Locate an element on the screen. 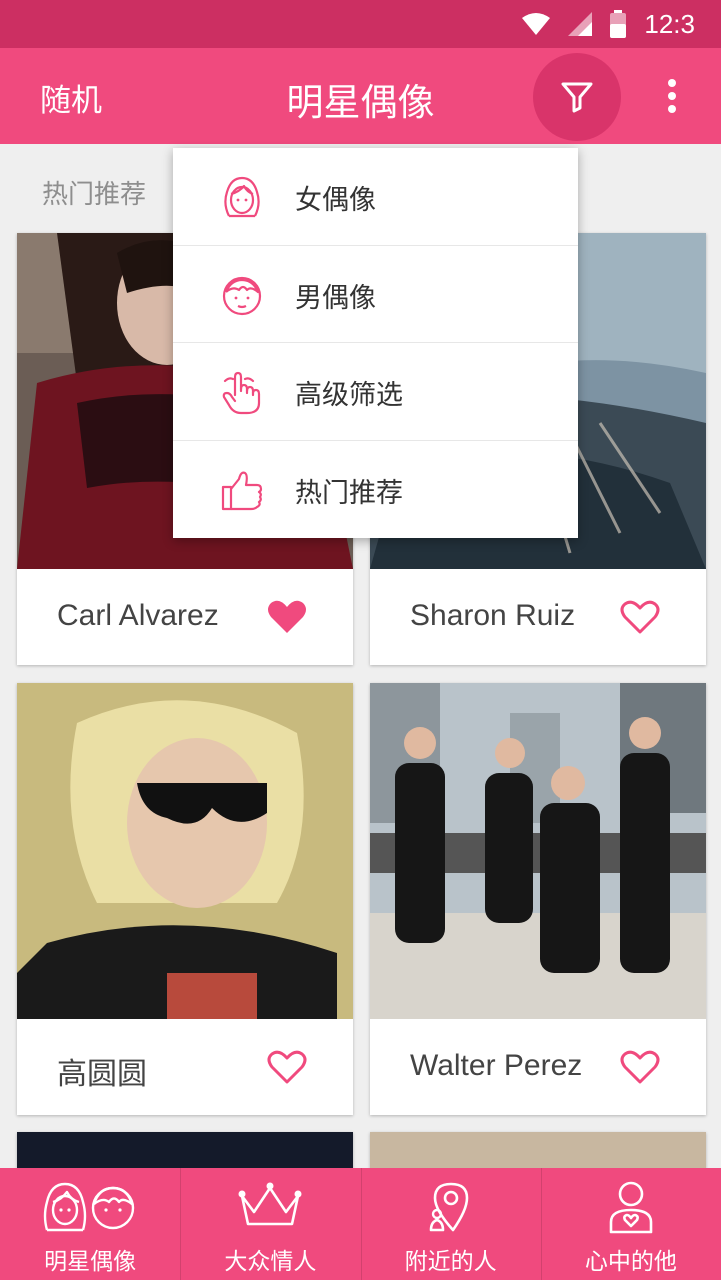 The height and width of the screenshot is (1280, 721). menu-item-male-idols: 男偶像 is located at coordinates (375, 294).